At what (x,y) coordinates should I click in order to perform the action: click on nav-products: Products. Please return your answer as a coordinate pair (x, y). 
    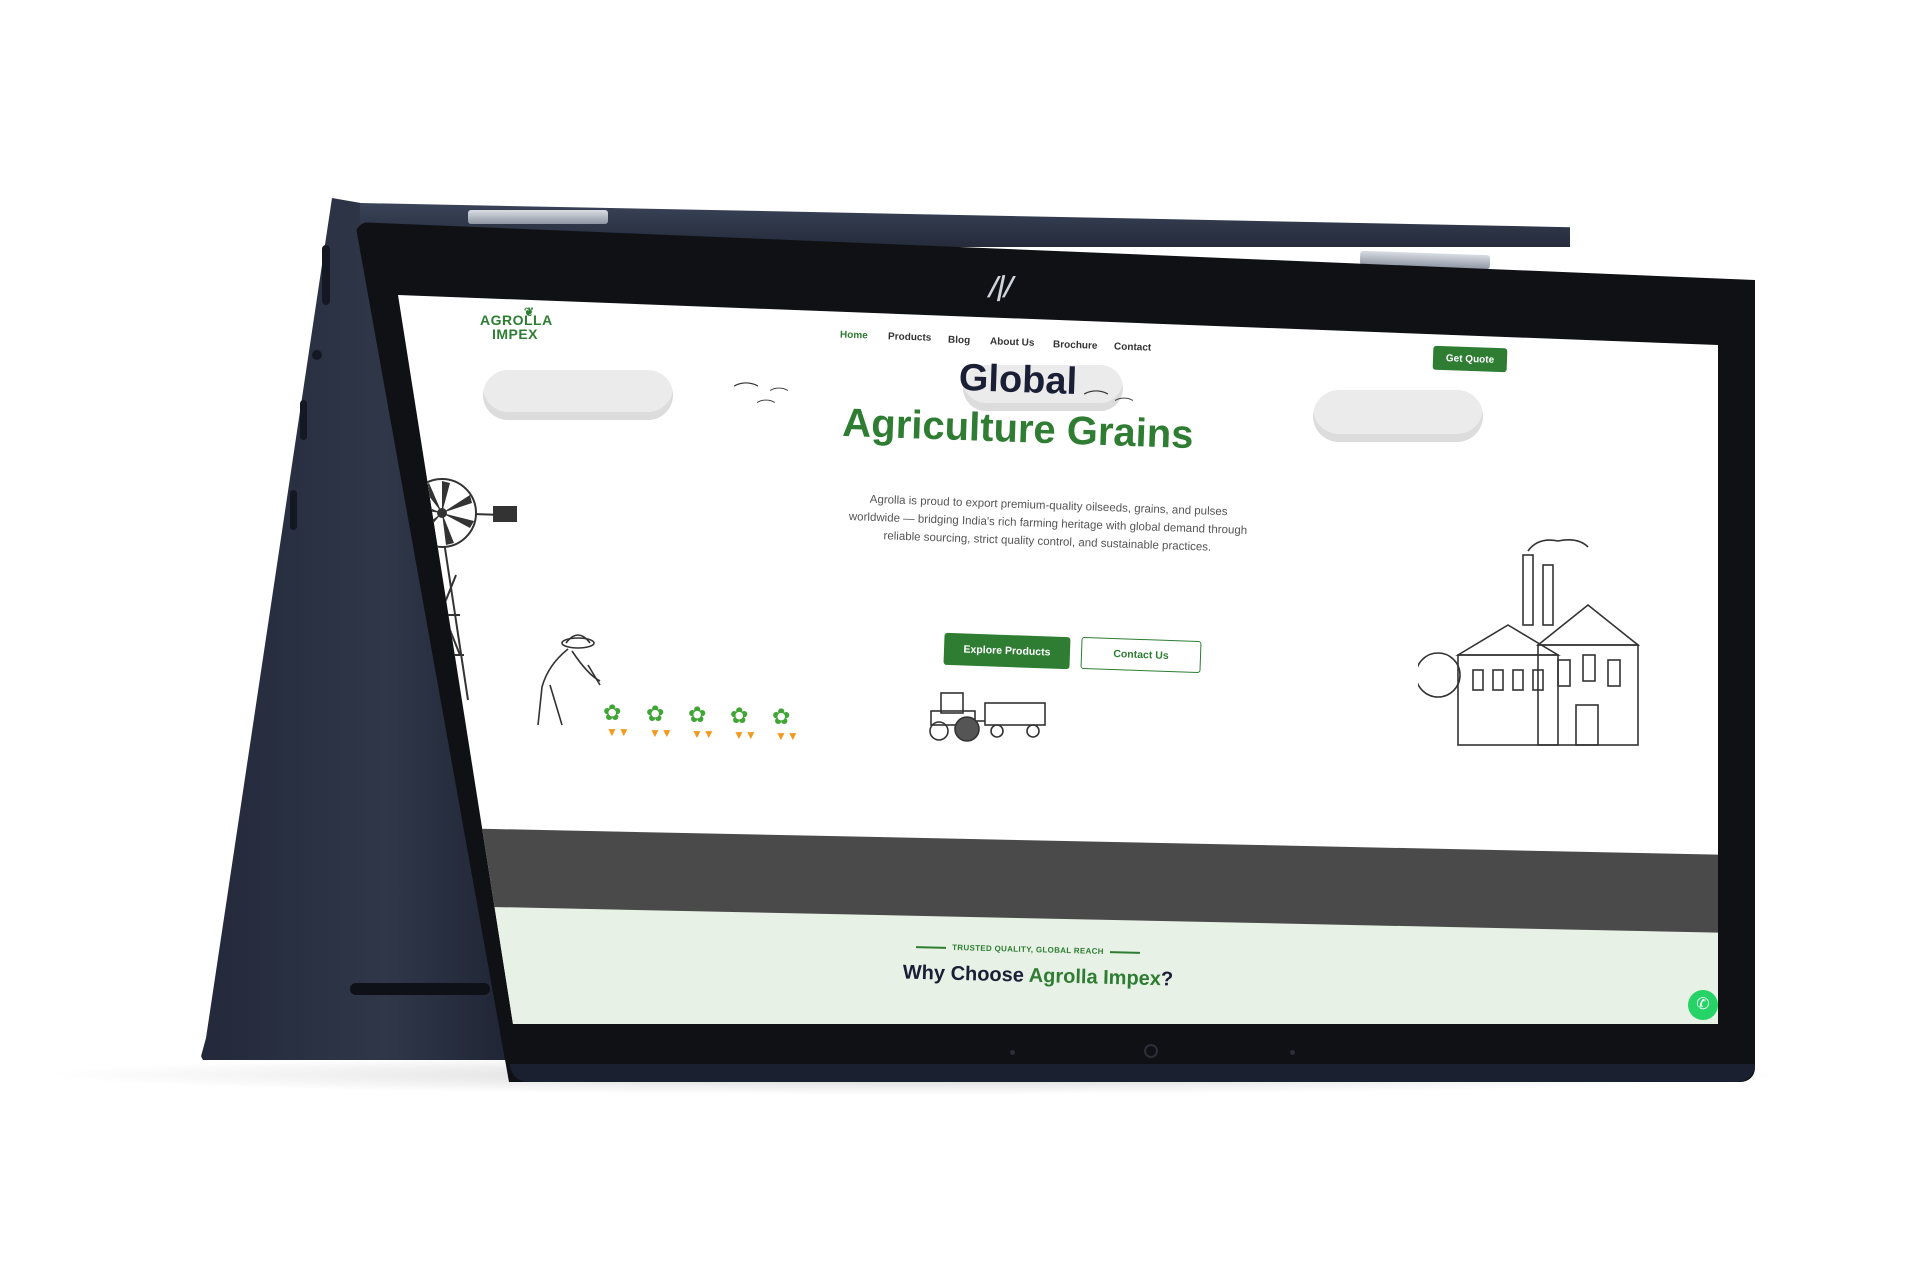
    Looking at the image, I should click on (910, 337).